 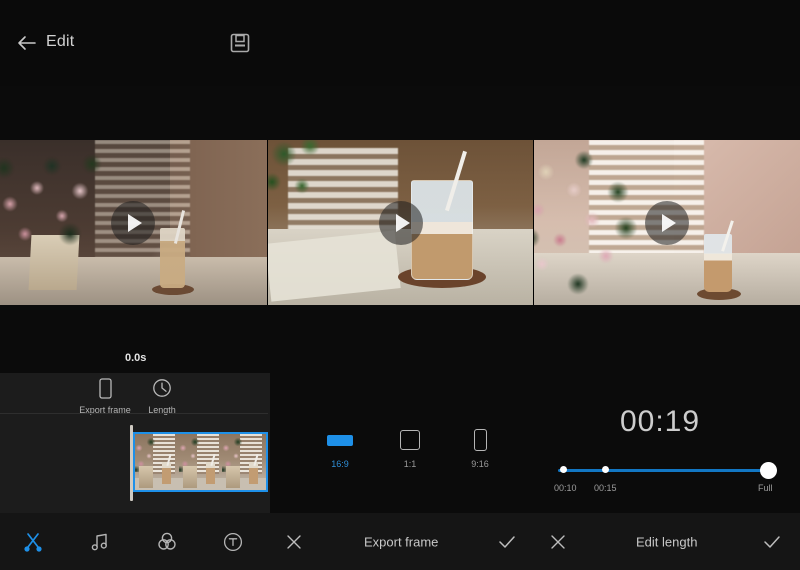 I want to click on aspect-ratio-1-1: 1:1, so click(x=410, y=448).